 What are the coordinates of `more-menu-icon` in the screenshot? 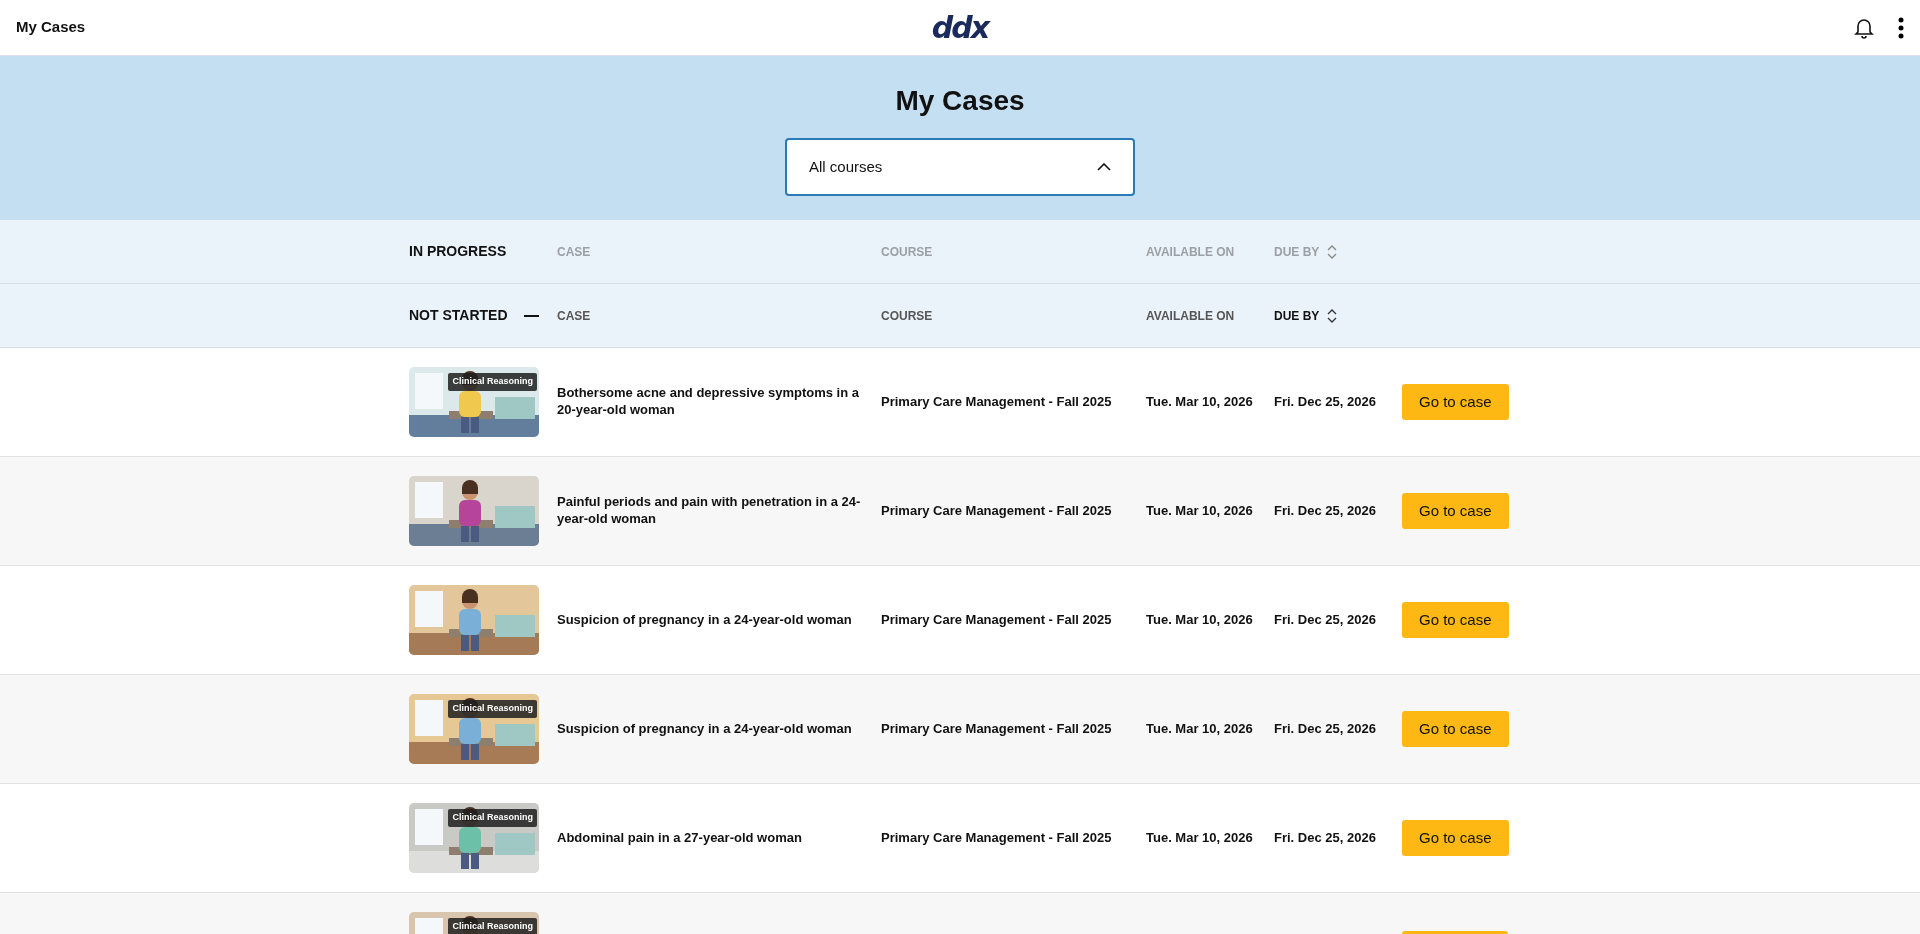 It's located at (1901, 27).